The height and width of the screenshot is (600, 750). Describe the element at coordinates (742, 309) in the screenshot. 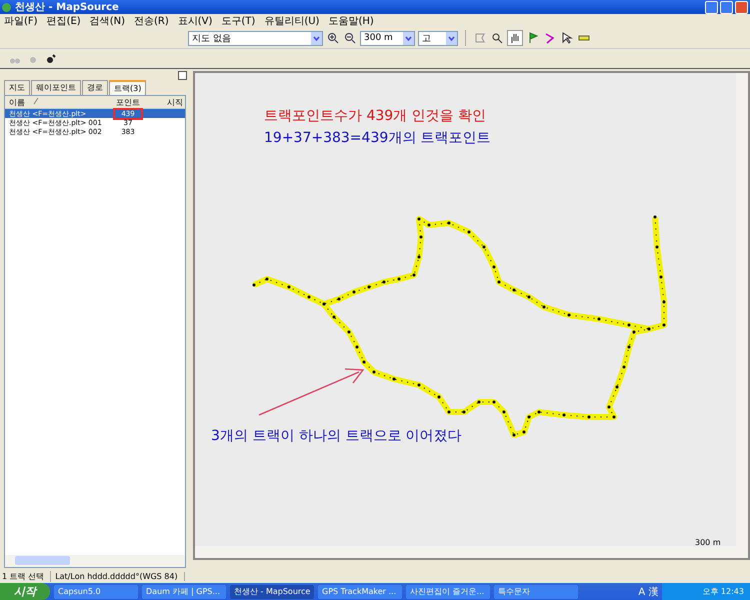

I see `vertical-scrollbar` at that location.